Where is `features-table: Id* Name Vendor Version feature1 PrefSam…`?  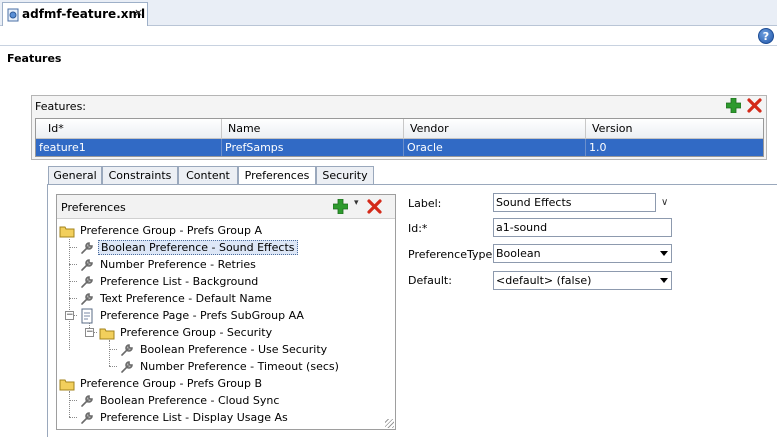 features-table: Id* Name Vendor Version feature1 PrefSam… is located at coordinates (399, 137).